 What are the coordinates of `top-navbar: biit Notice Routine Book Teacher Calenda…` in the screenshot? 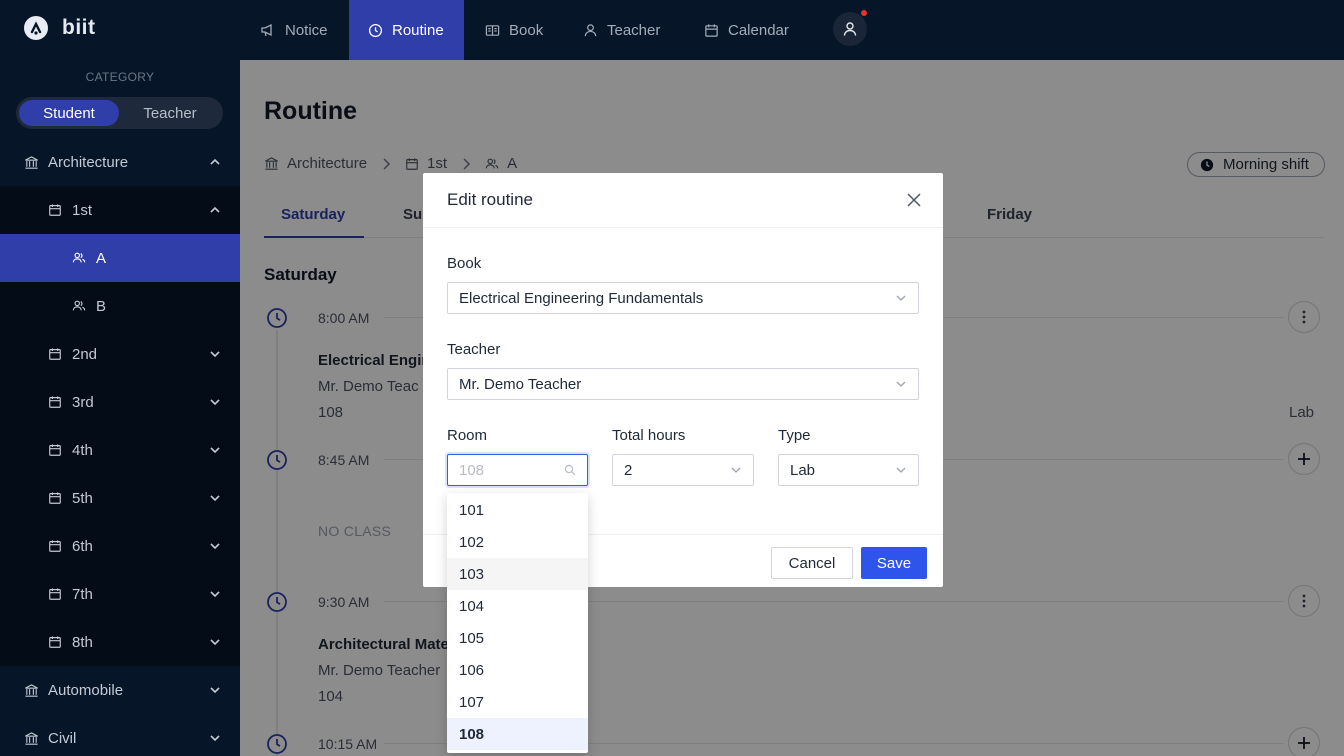 It's located at (672, 30).